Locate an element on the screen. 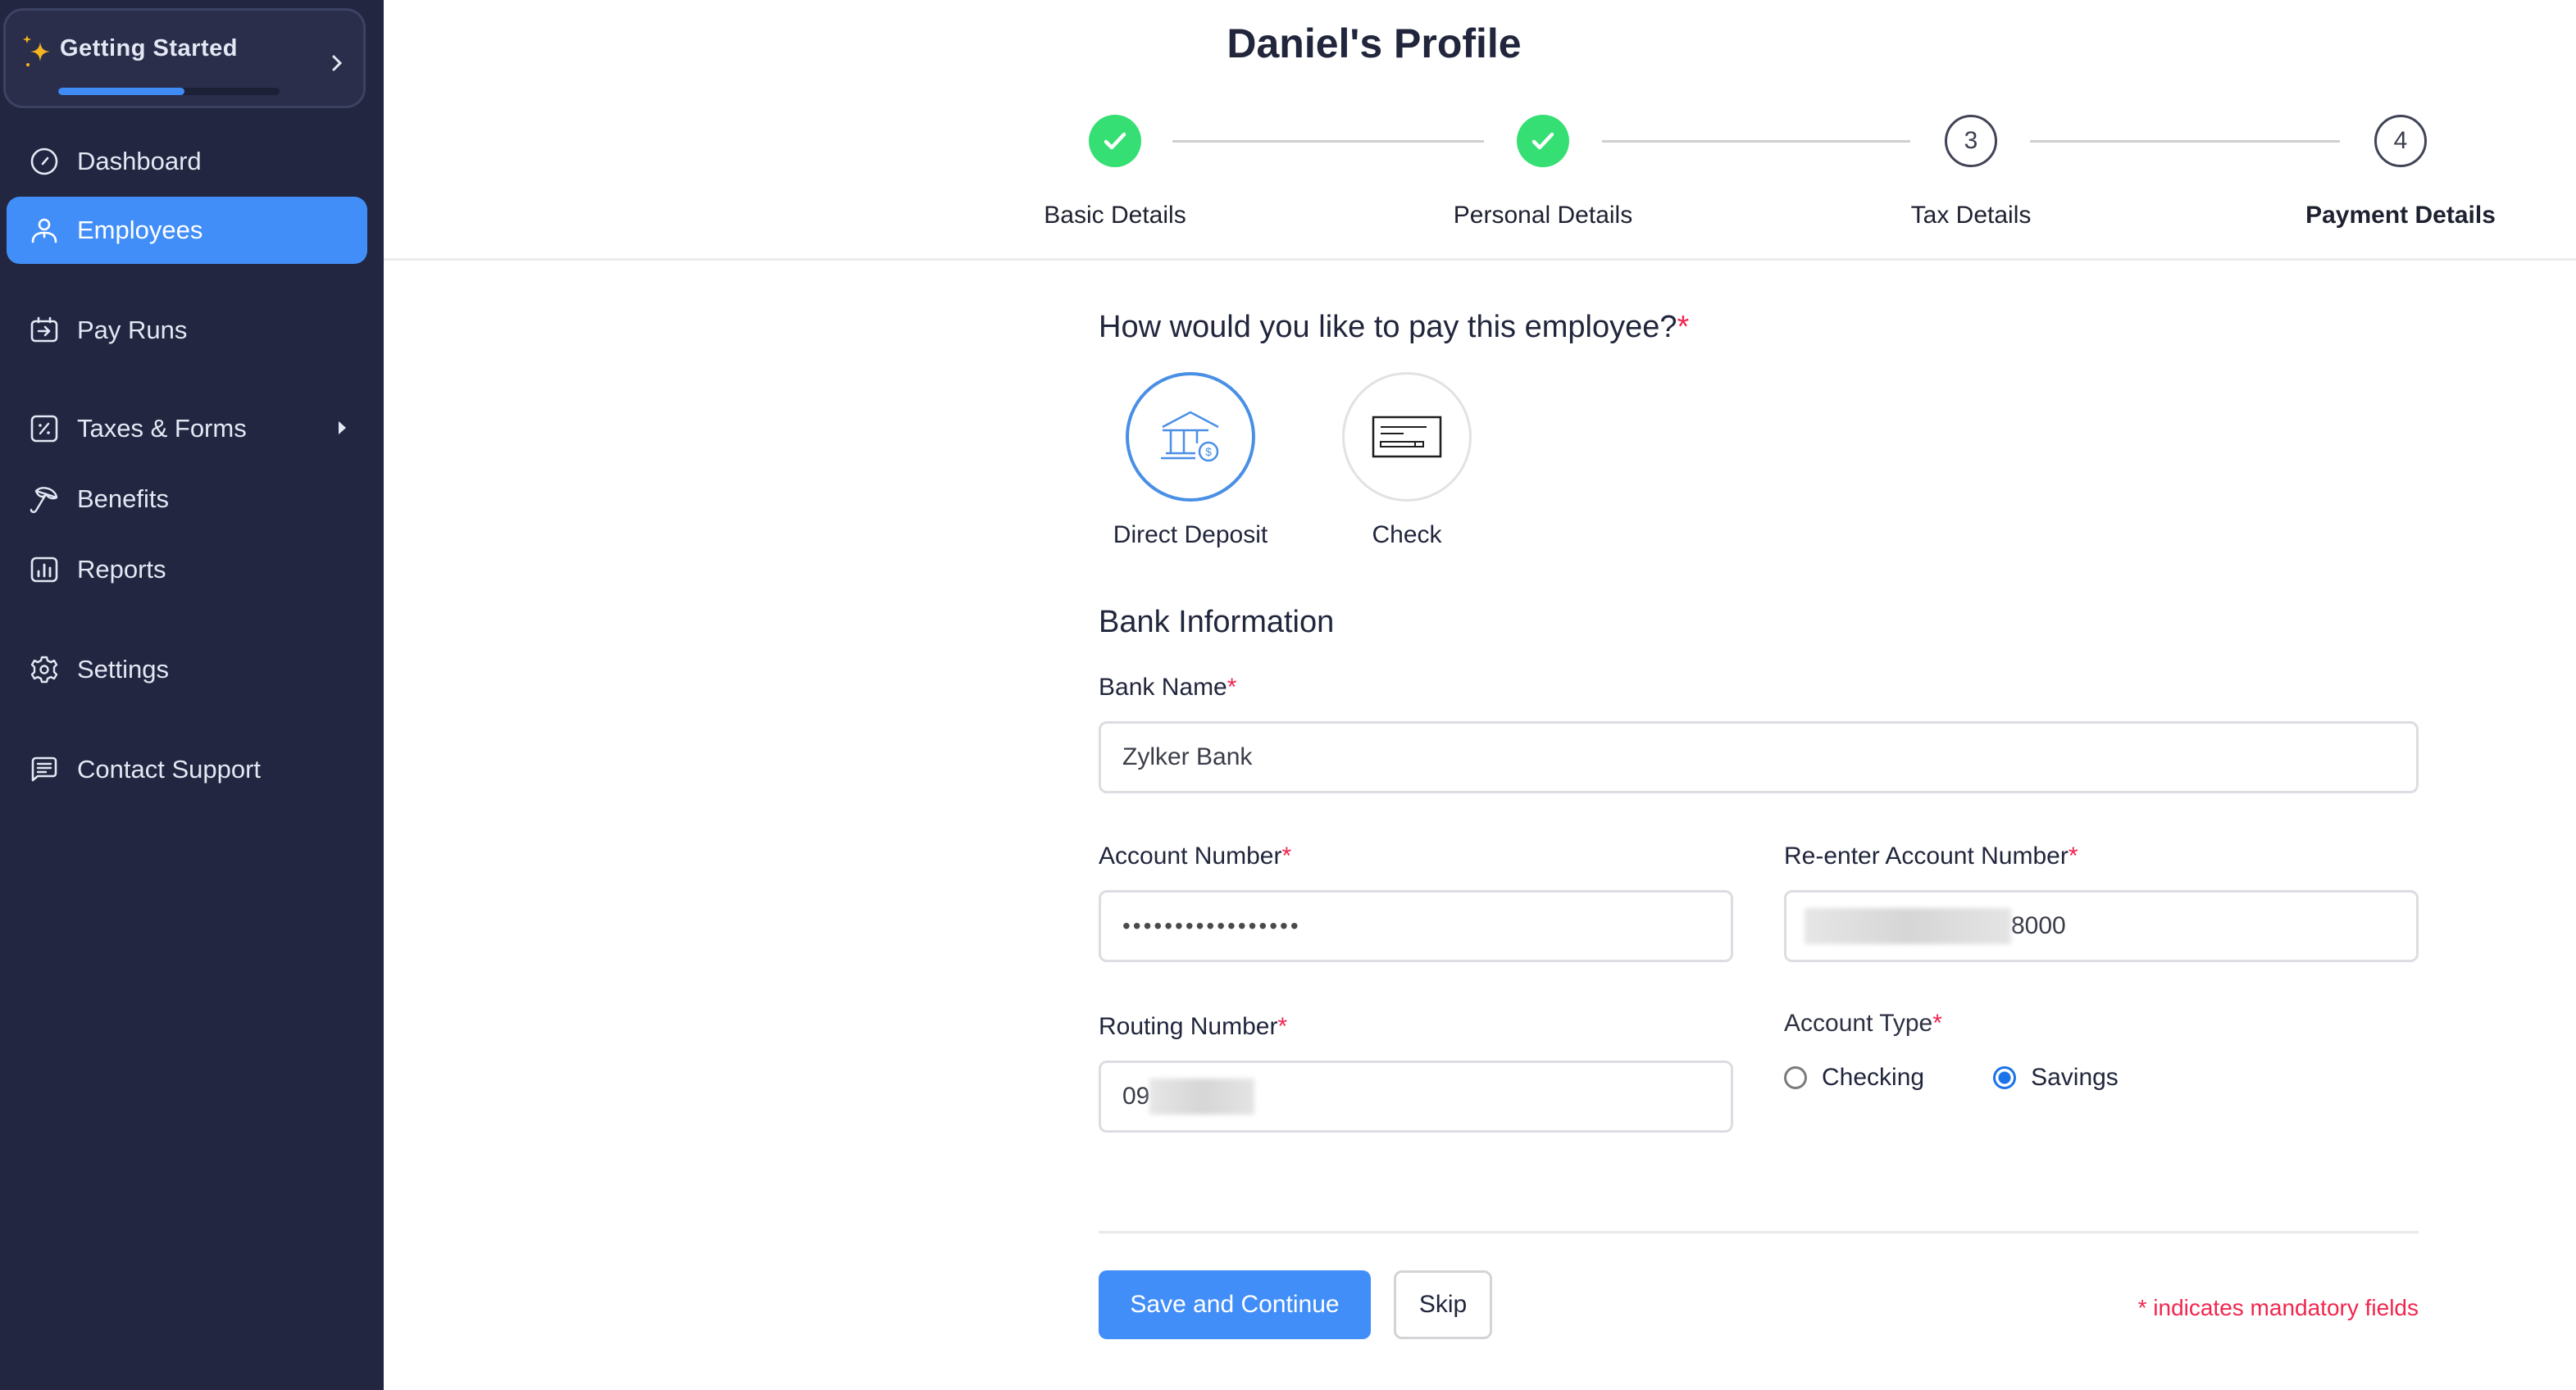  radio-checking: Checking is located at coordinates (1854, 1078).